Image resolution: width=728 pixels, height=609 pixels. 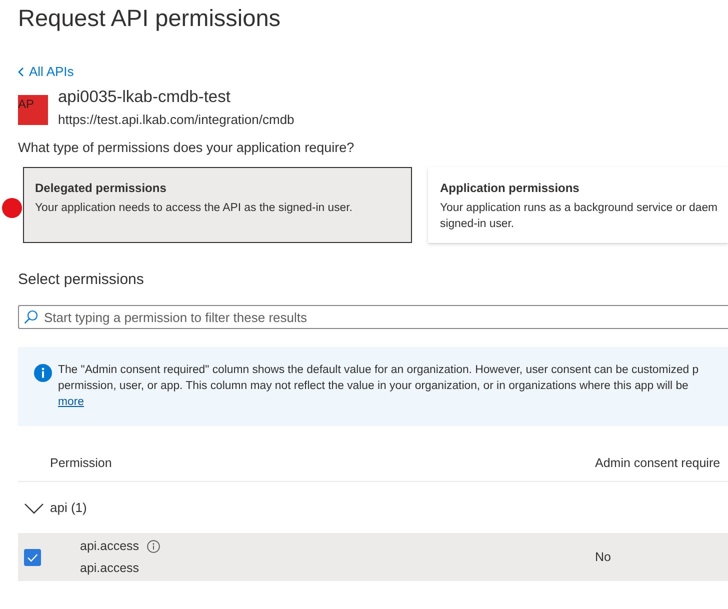 I want to click on chevron-left-icon, so click(x=21, y=72).